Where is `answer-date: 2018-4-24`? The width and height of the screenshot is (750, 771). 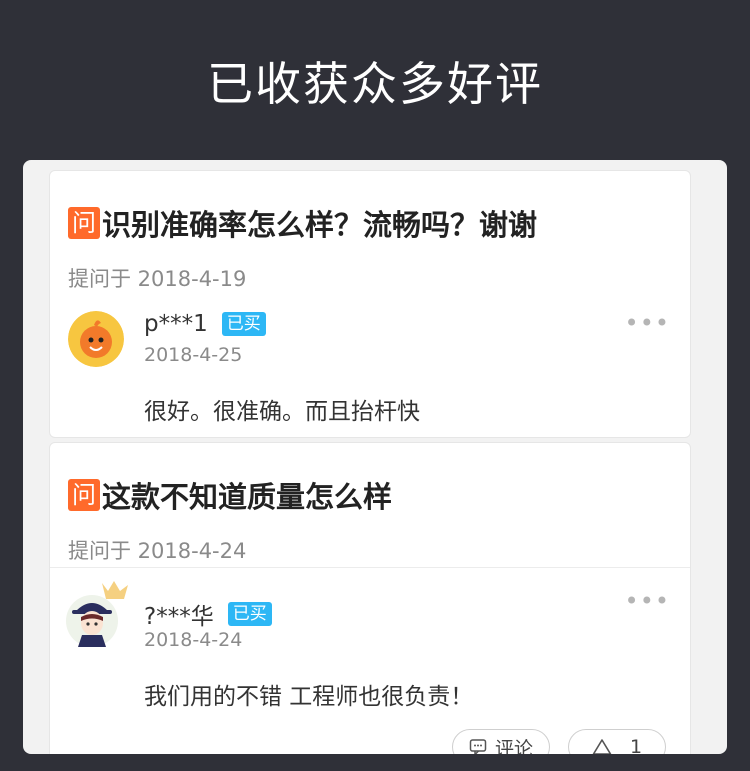 answer-date: 2018-4-24 is located at coordinates (193, 640).